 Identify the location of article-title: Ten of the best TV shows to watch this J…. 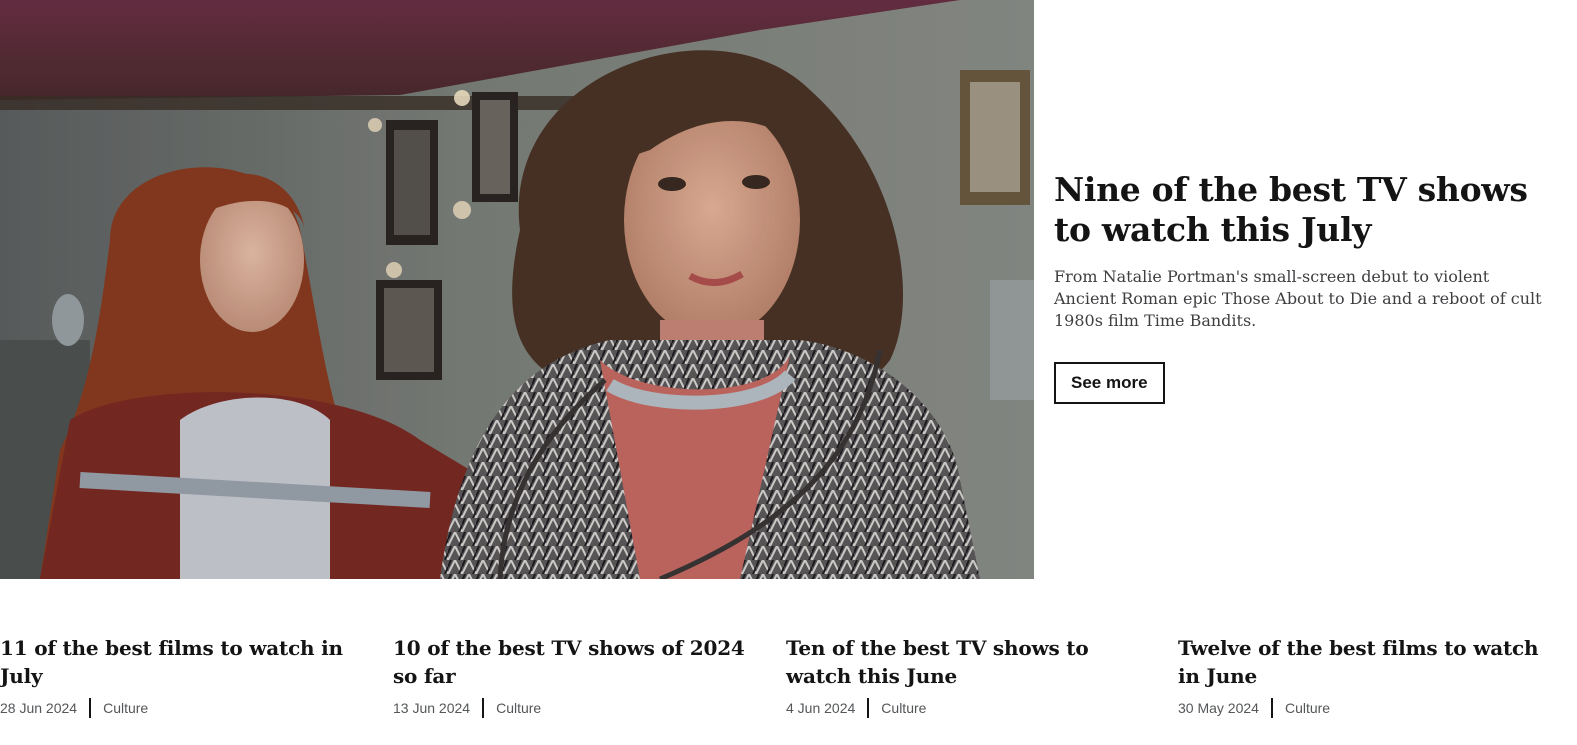
(972, 662).